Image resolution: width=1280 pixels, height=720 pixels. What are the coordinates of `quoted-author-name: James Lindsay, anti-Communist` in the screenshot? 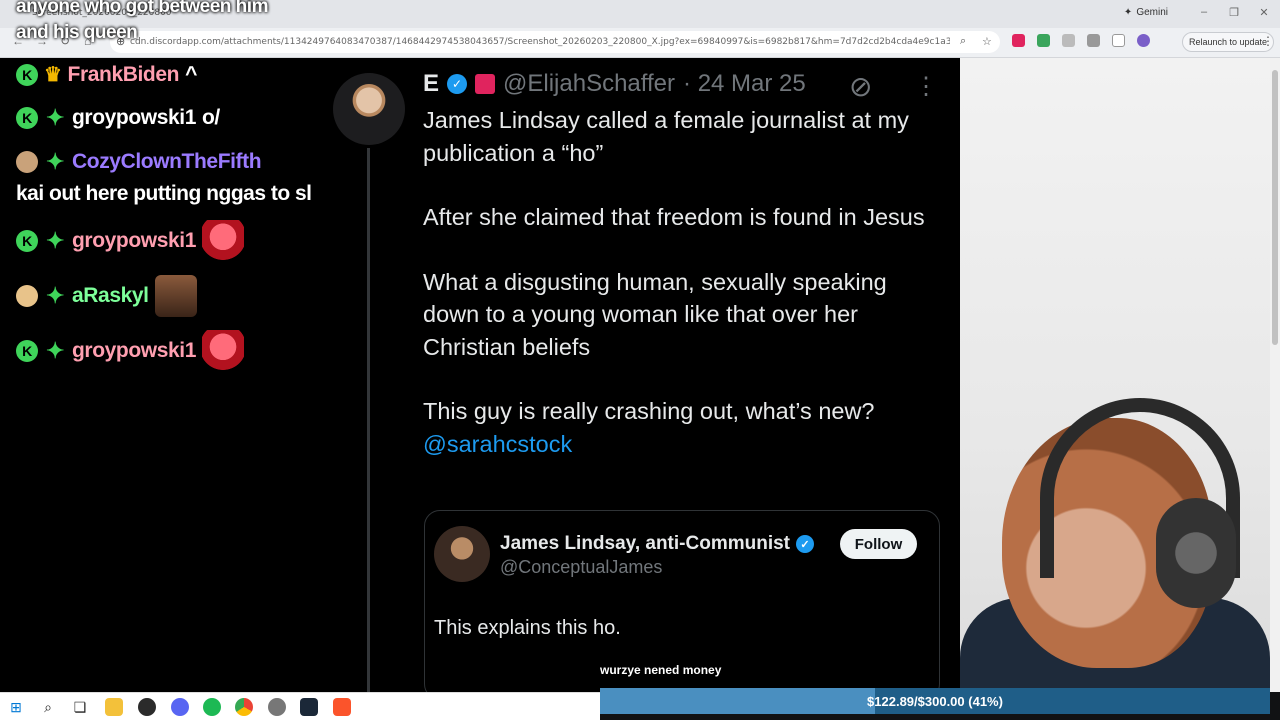 It's located at (645, 544).